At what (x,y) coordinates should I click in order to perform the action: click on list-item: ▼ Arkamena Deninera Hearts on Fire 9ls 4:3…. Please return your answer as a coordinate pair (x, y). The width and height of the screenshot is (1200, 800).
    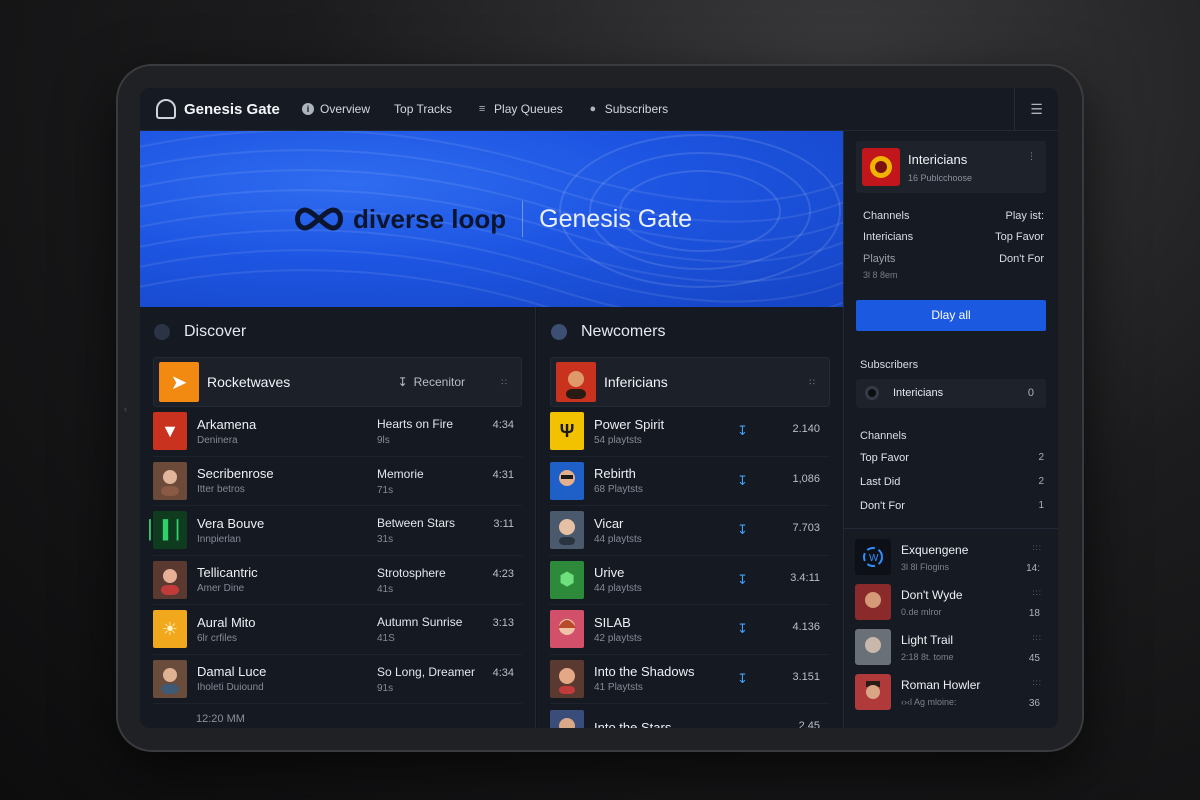
    Looking at the image, I should click on (337, 432).